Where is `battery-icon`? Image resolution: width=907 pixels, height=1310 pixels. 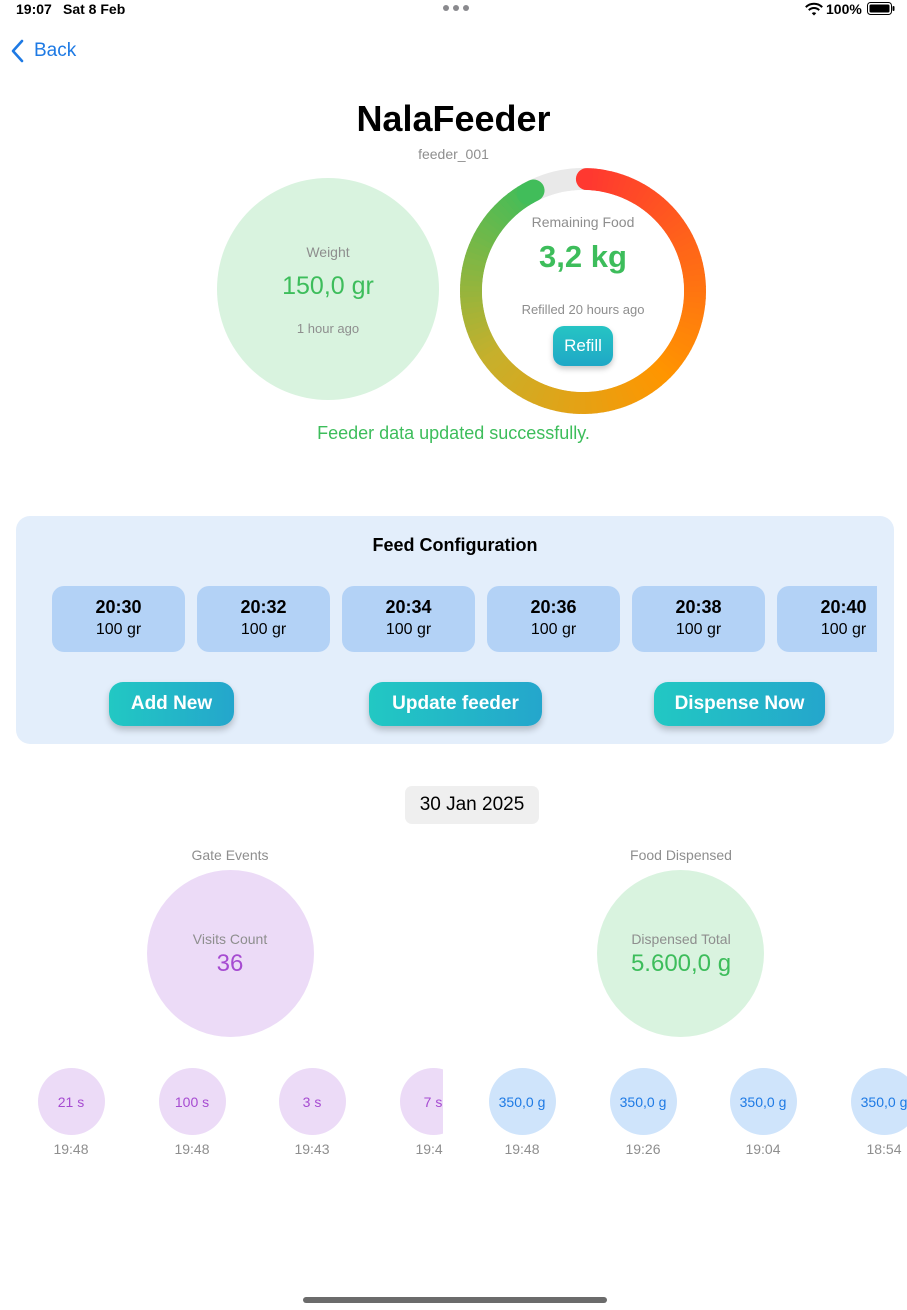 battery-icon is located at coordinates (881, 8).